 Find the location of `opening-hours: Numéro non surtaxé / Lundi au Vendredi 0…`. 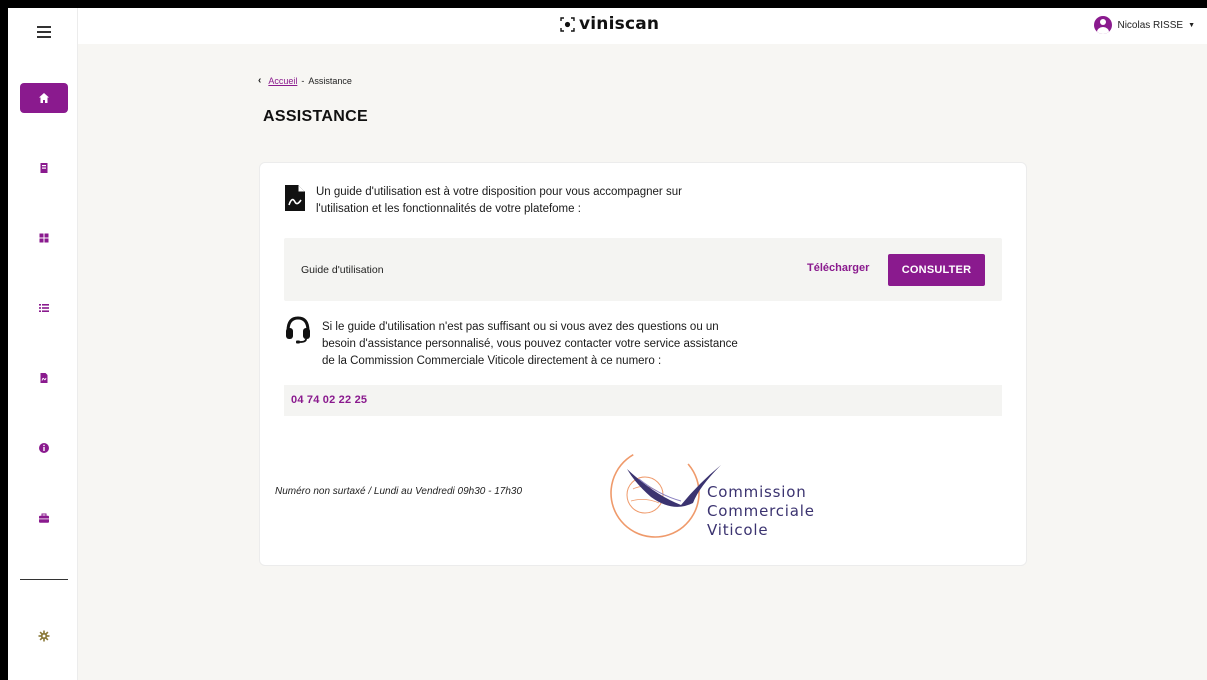

opening-hours: Numéro non surtaxé / Lundi au Vendredi 0… is located at coordinates (399, 491).